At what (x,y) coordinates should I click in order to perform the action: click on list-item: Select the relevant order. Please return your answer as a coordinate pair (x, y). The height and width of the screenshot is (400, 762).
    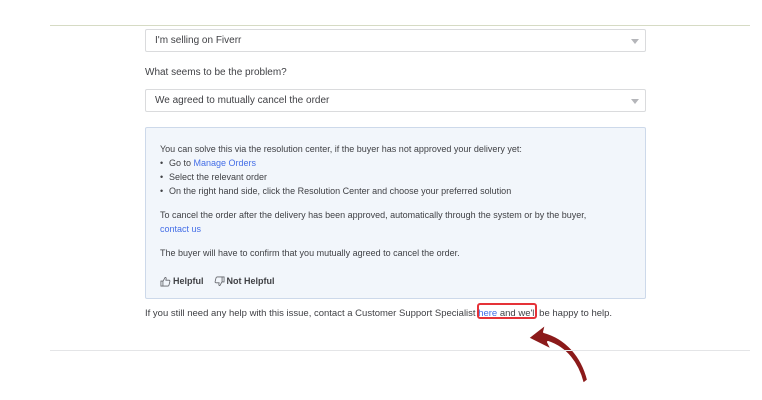
    Looking at the image, I should click on (395, 177).